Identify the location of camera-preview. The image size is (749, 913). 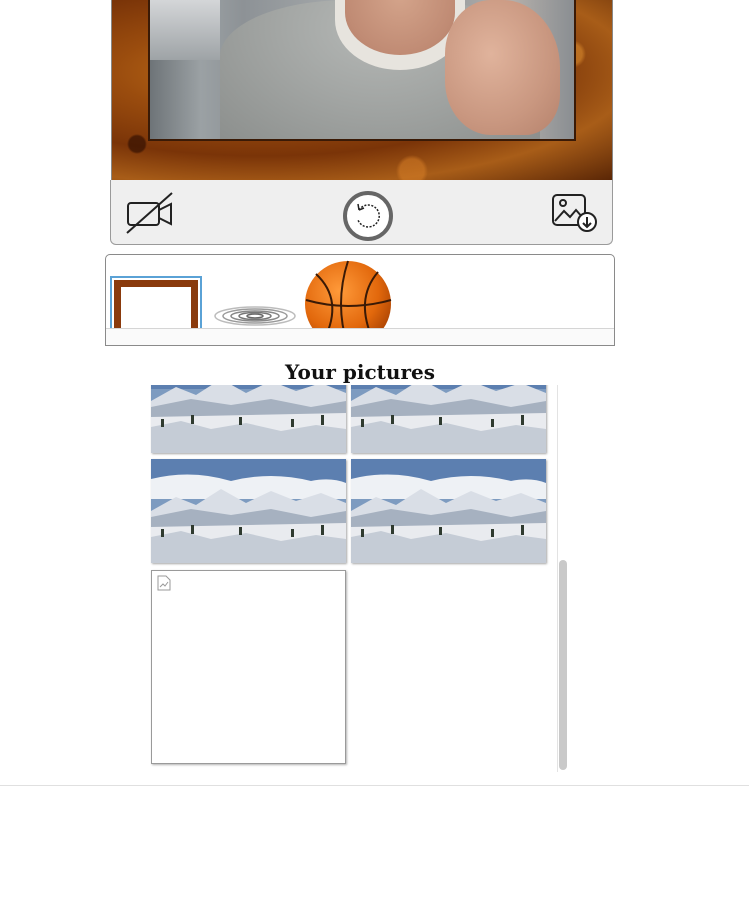
(362, 90).